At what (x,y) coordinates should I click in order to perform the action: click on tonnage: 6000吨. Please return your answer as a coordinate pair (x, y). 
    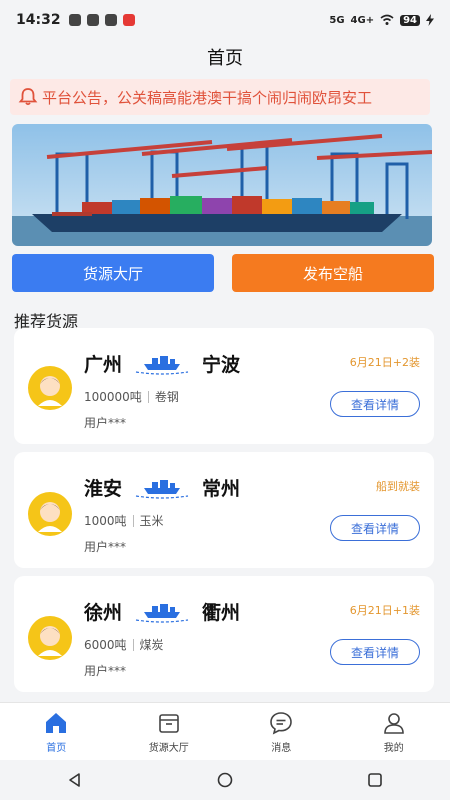
    Looking at the image, I should click on (105, 645).